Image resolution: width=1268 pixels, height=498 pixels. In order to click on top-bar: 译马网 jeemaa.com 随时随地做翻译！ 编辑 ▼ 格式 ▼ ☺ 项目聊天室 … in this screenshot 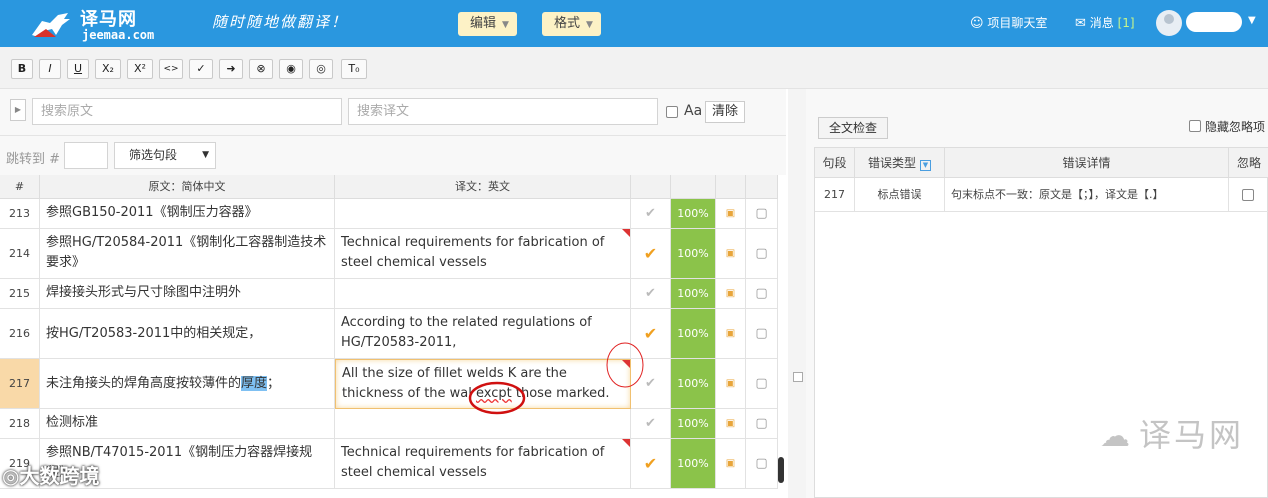, I will do `click(634, 23)`.